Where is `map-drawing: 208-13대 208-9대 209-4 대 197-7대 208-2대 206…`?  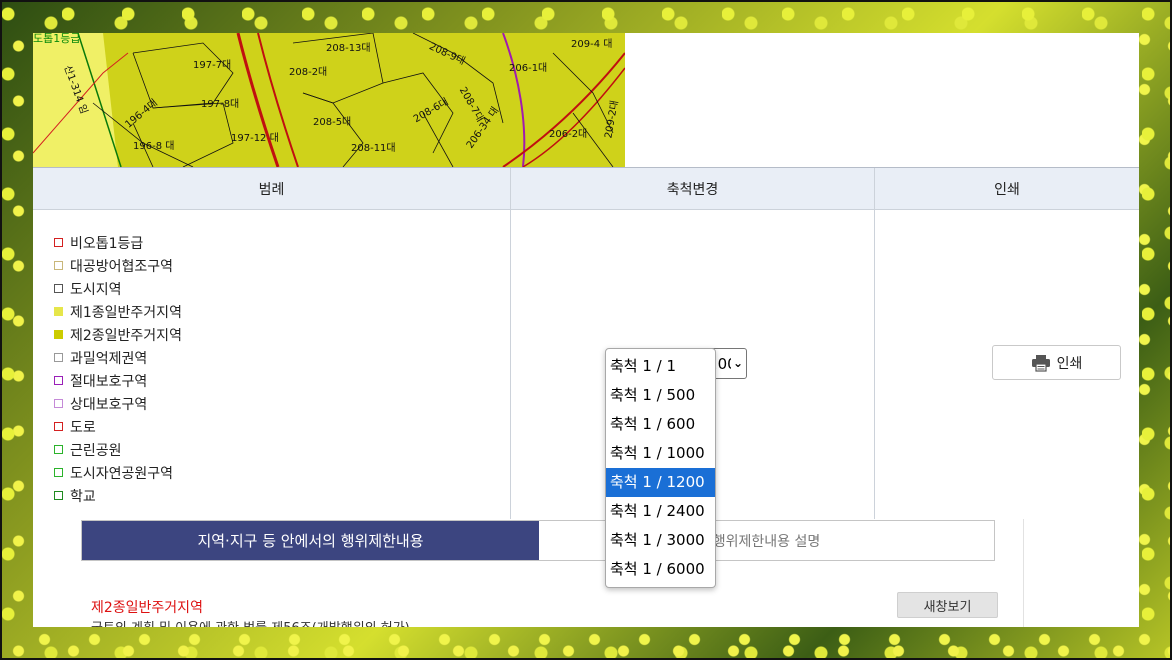 map-drawing: 208-13대 208-9대 209-4 대 197-7대 208-2대 206… is located at coordinates (329, 100).